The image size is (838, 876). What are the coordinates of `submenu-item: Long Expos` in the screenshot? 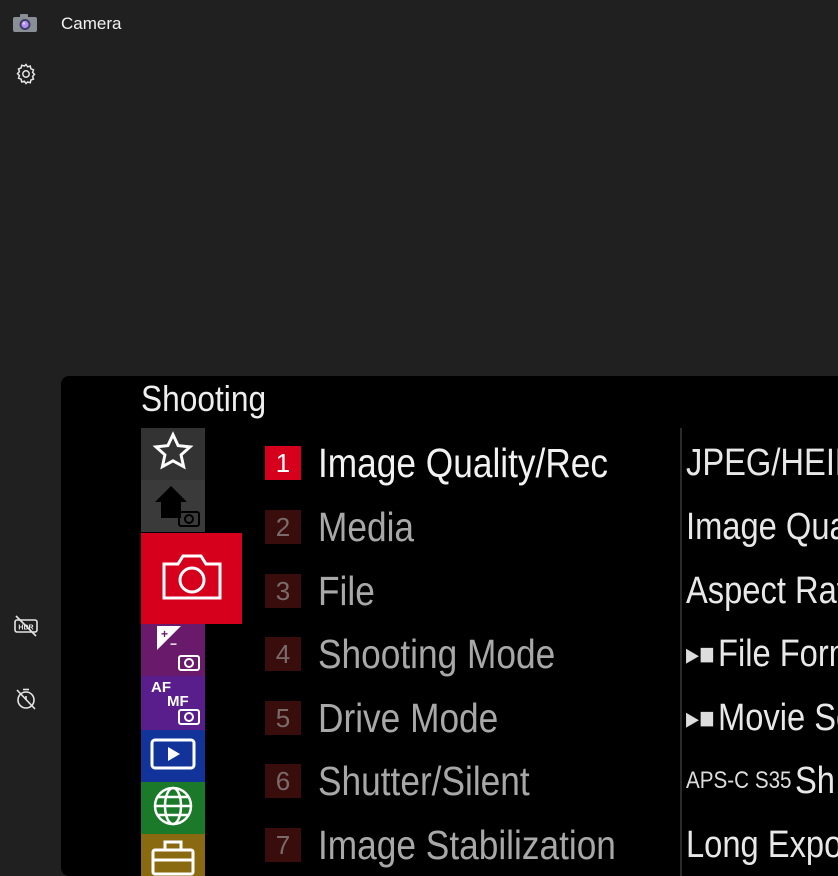 It's located at (762, 845).